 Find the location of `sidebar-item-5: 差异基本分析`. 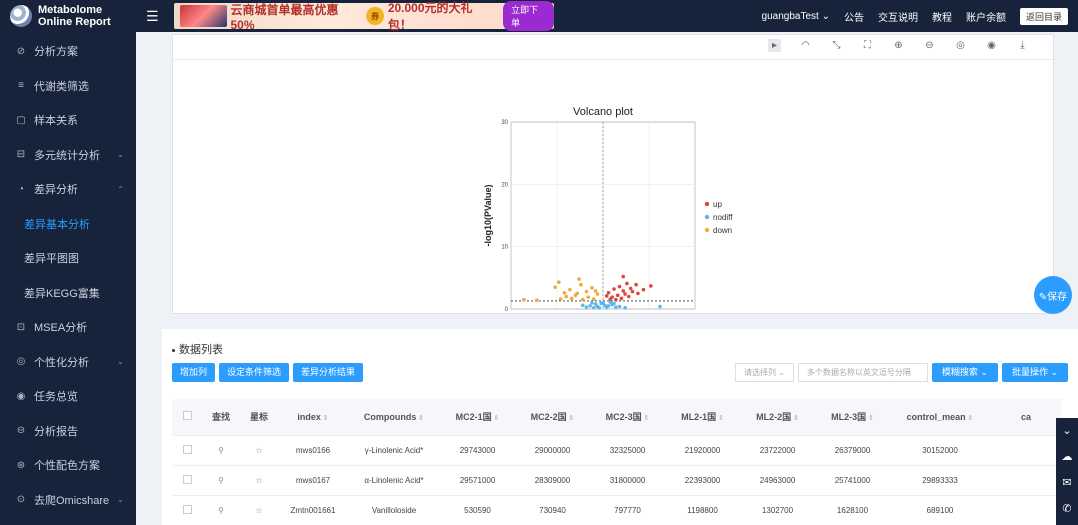

sidebar-item-5: 差异基本分析 is located at coordinates (68, 224).